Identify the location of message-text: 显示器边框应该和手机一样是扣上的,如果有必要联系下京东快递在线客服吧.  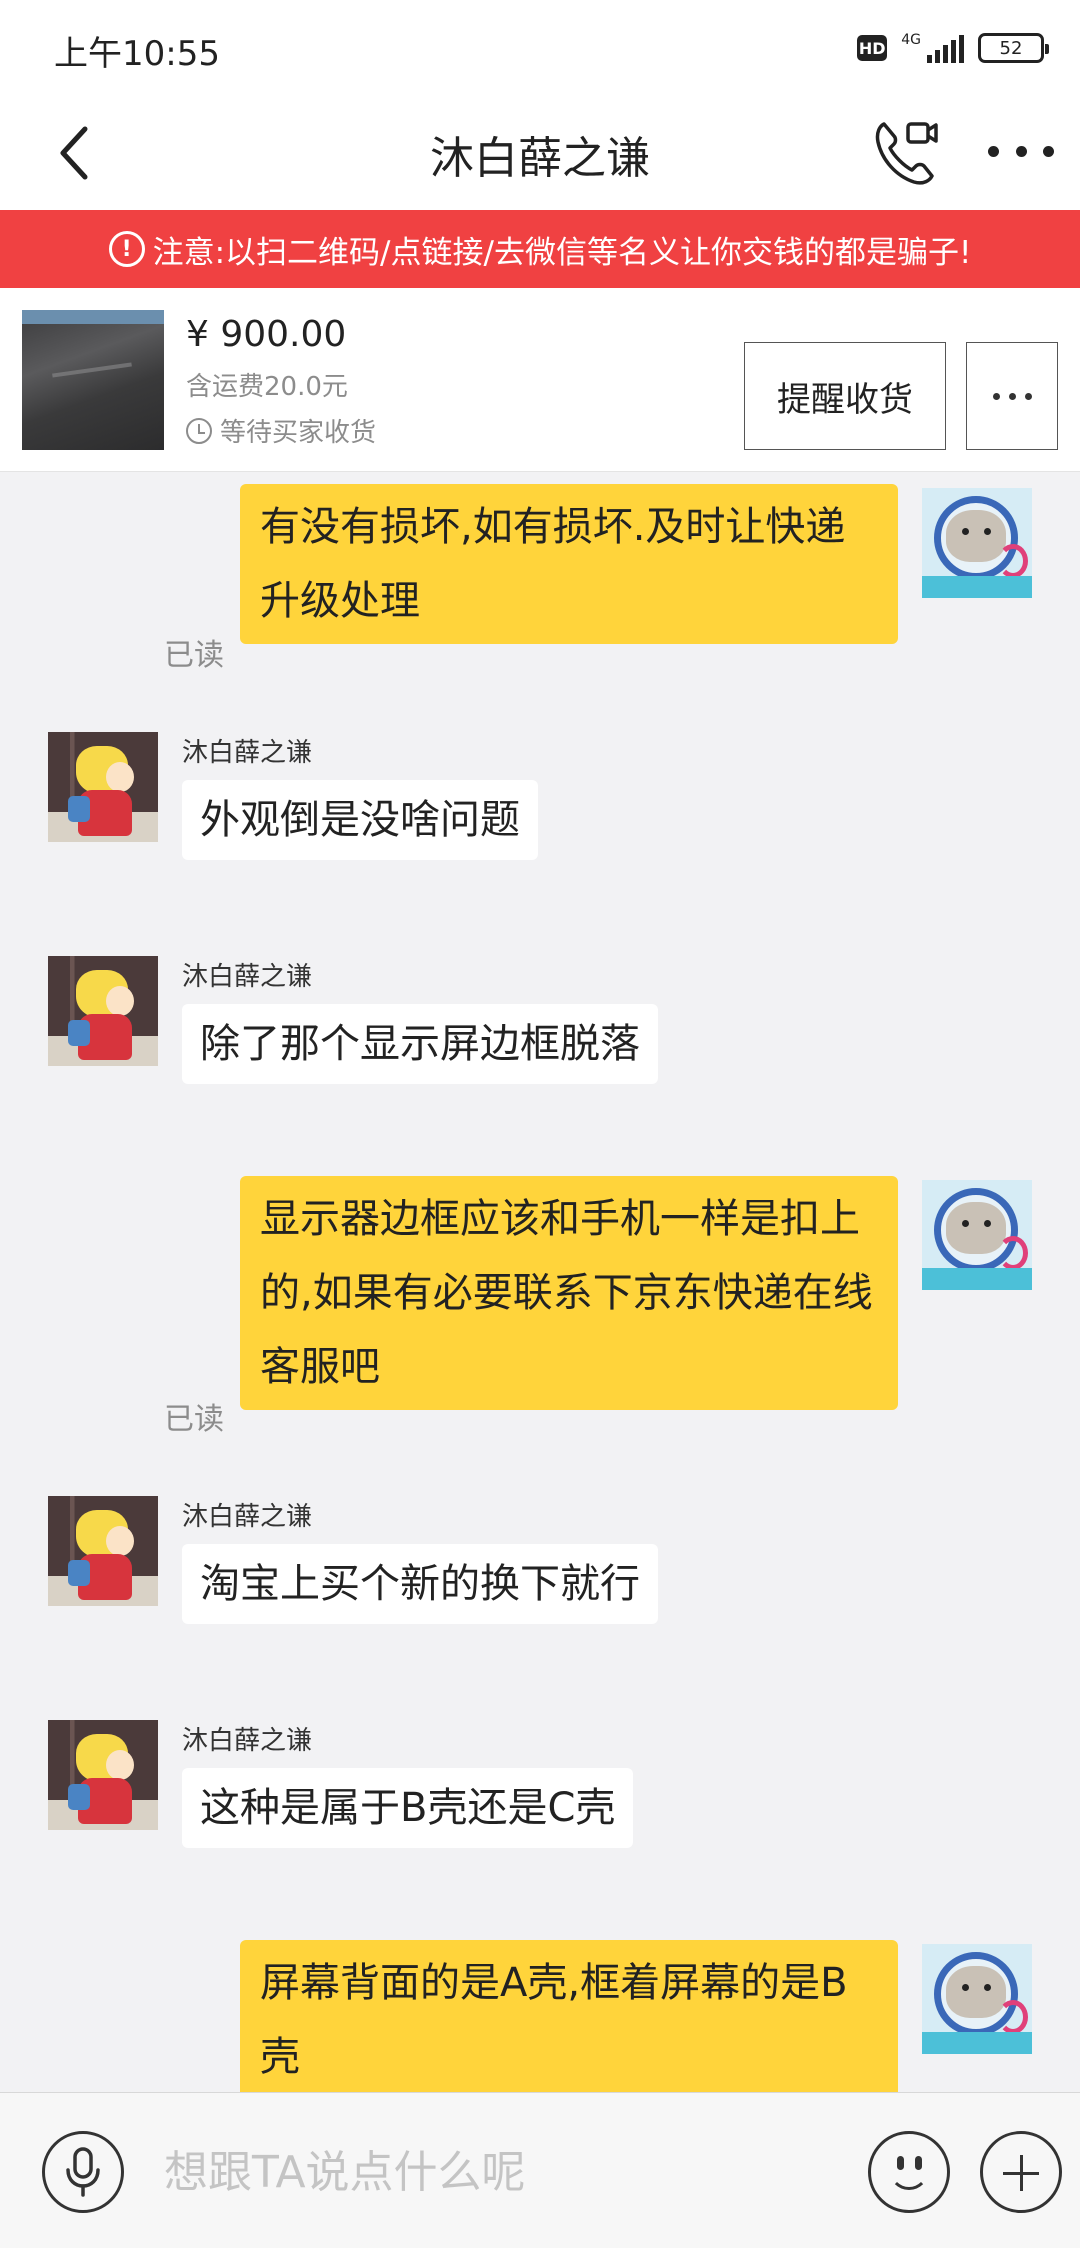
(569, 1293).